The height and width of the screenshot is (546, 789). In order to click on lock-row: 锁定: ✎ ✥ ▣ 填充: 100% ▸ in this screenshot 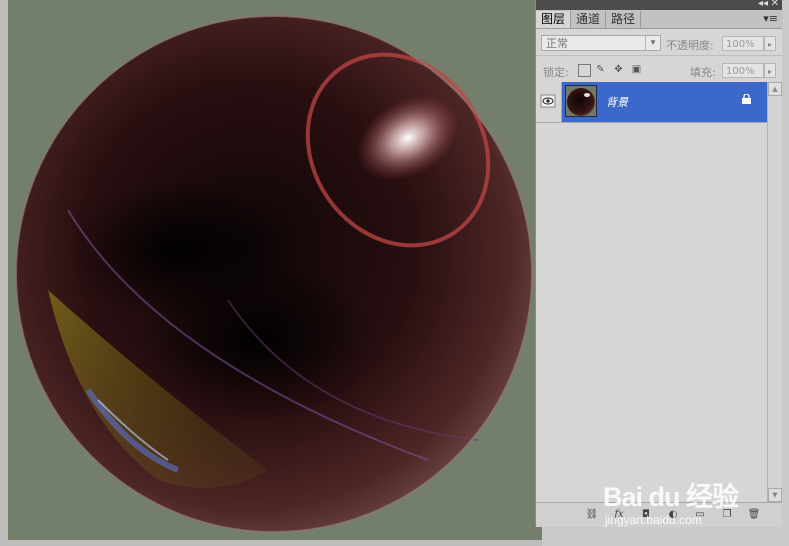, I will do `click(659, 70)`.